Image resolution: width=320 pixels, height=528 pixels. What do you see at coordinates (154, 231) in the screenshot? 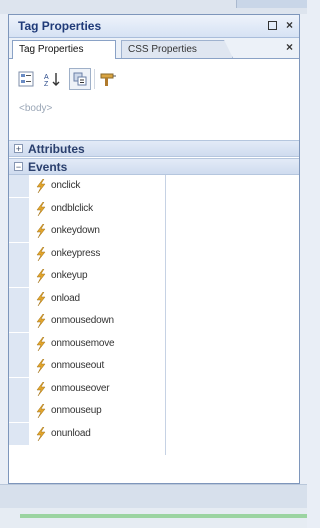
I see `event-row: onkeydown` at bounding box center [154, 231].